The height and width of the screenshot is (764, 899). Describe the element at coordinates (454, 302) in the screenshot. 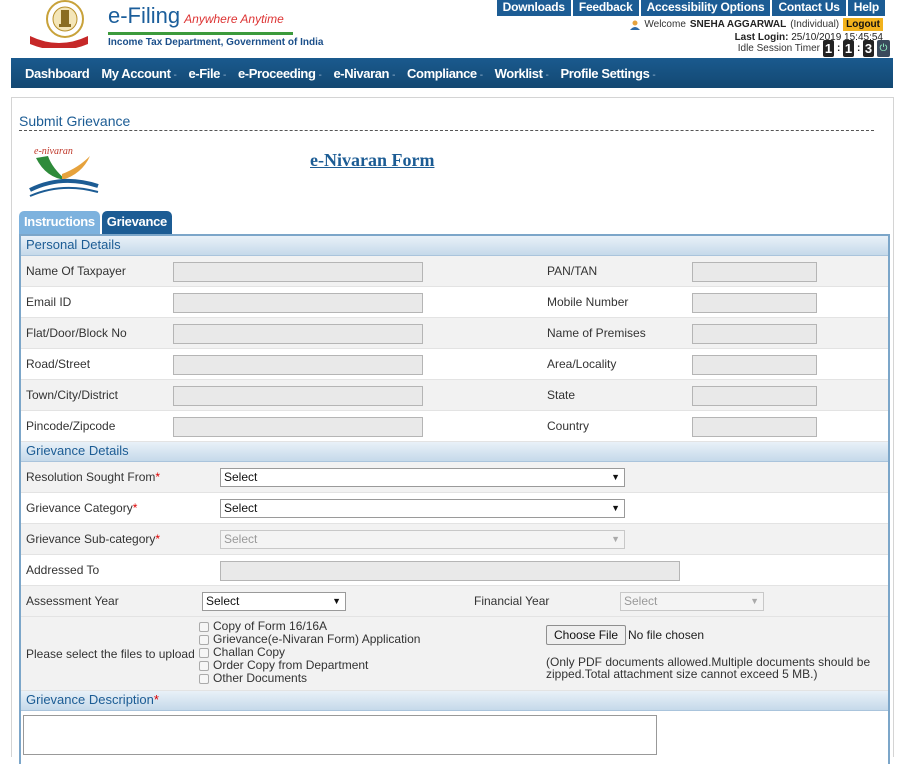

I see `form-row: Email ID Mobile Number` at that location.